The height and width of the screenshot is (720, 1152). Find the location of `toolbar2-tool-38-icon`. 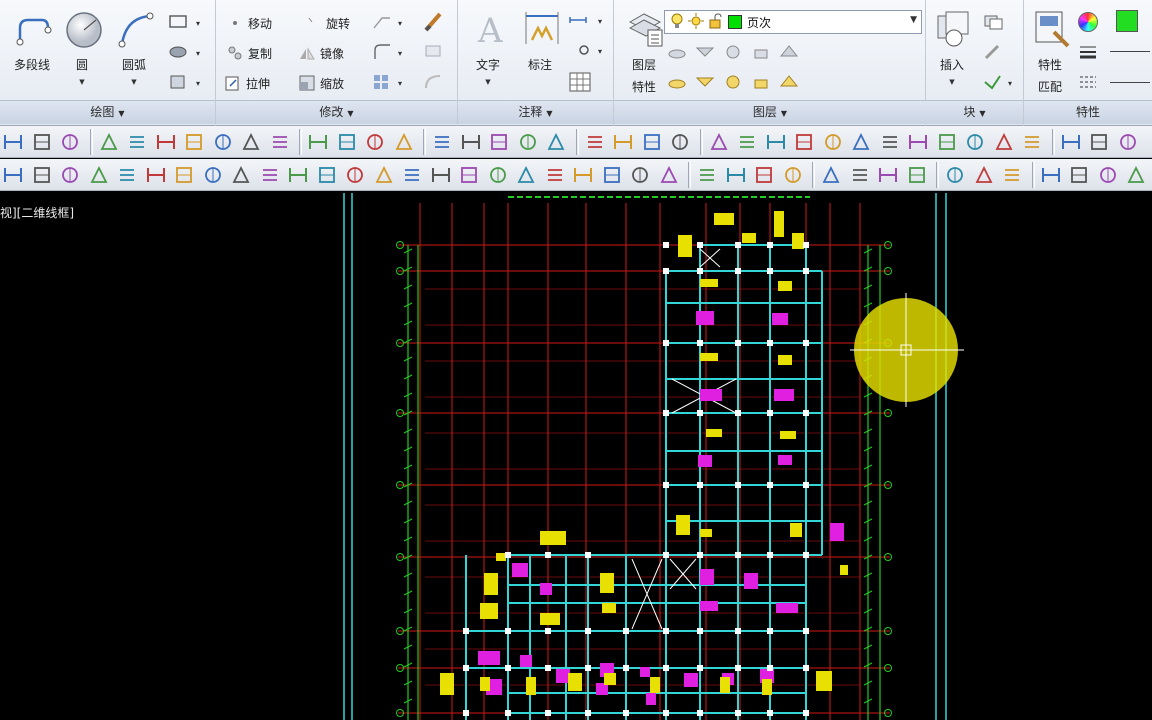

toolbar2-tool-38-icon is located at coordinates (1108, 175).